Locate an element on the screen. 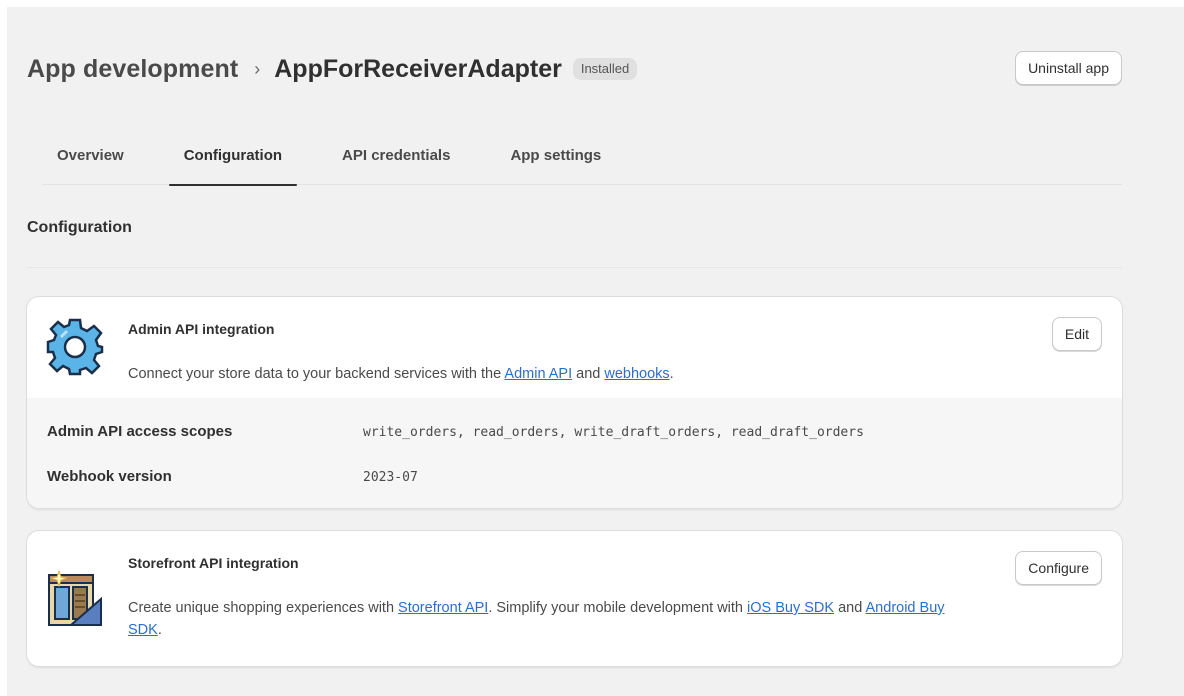 This screenshot has height=696, width=1184. storefront-desc-suffix: . is located at coordinates (159, 630).